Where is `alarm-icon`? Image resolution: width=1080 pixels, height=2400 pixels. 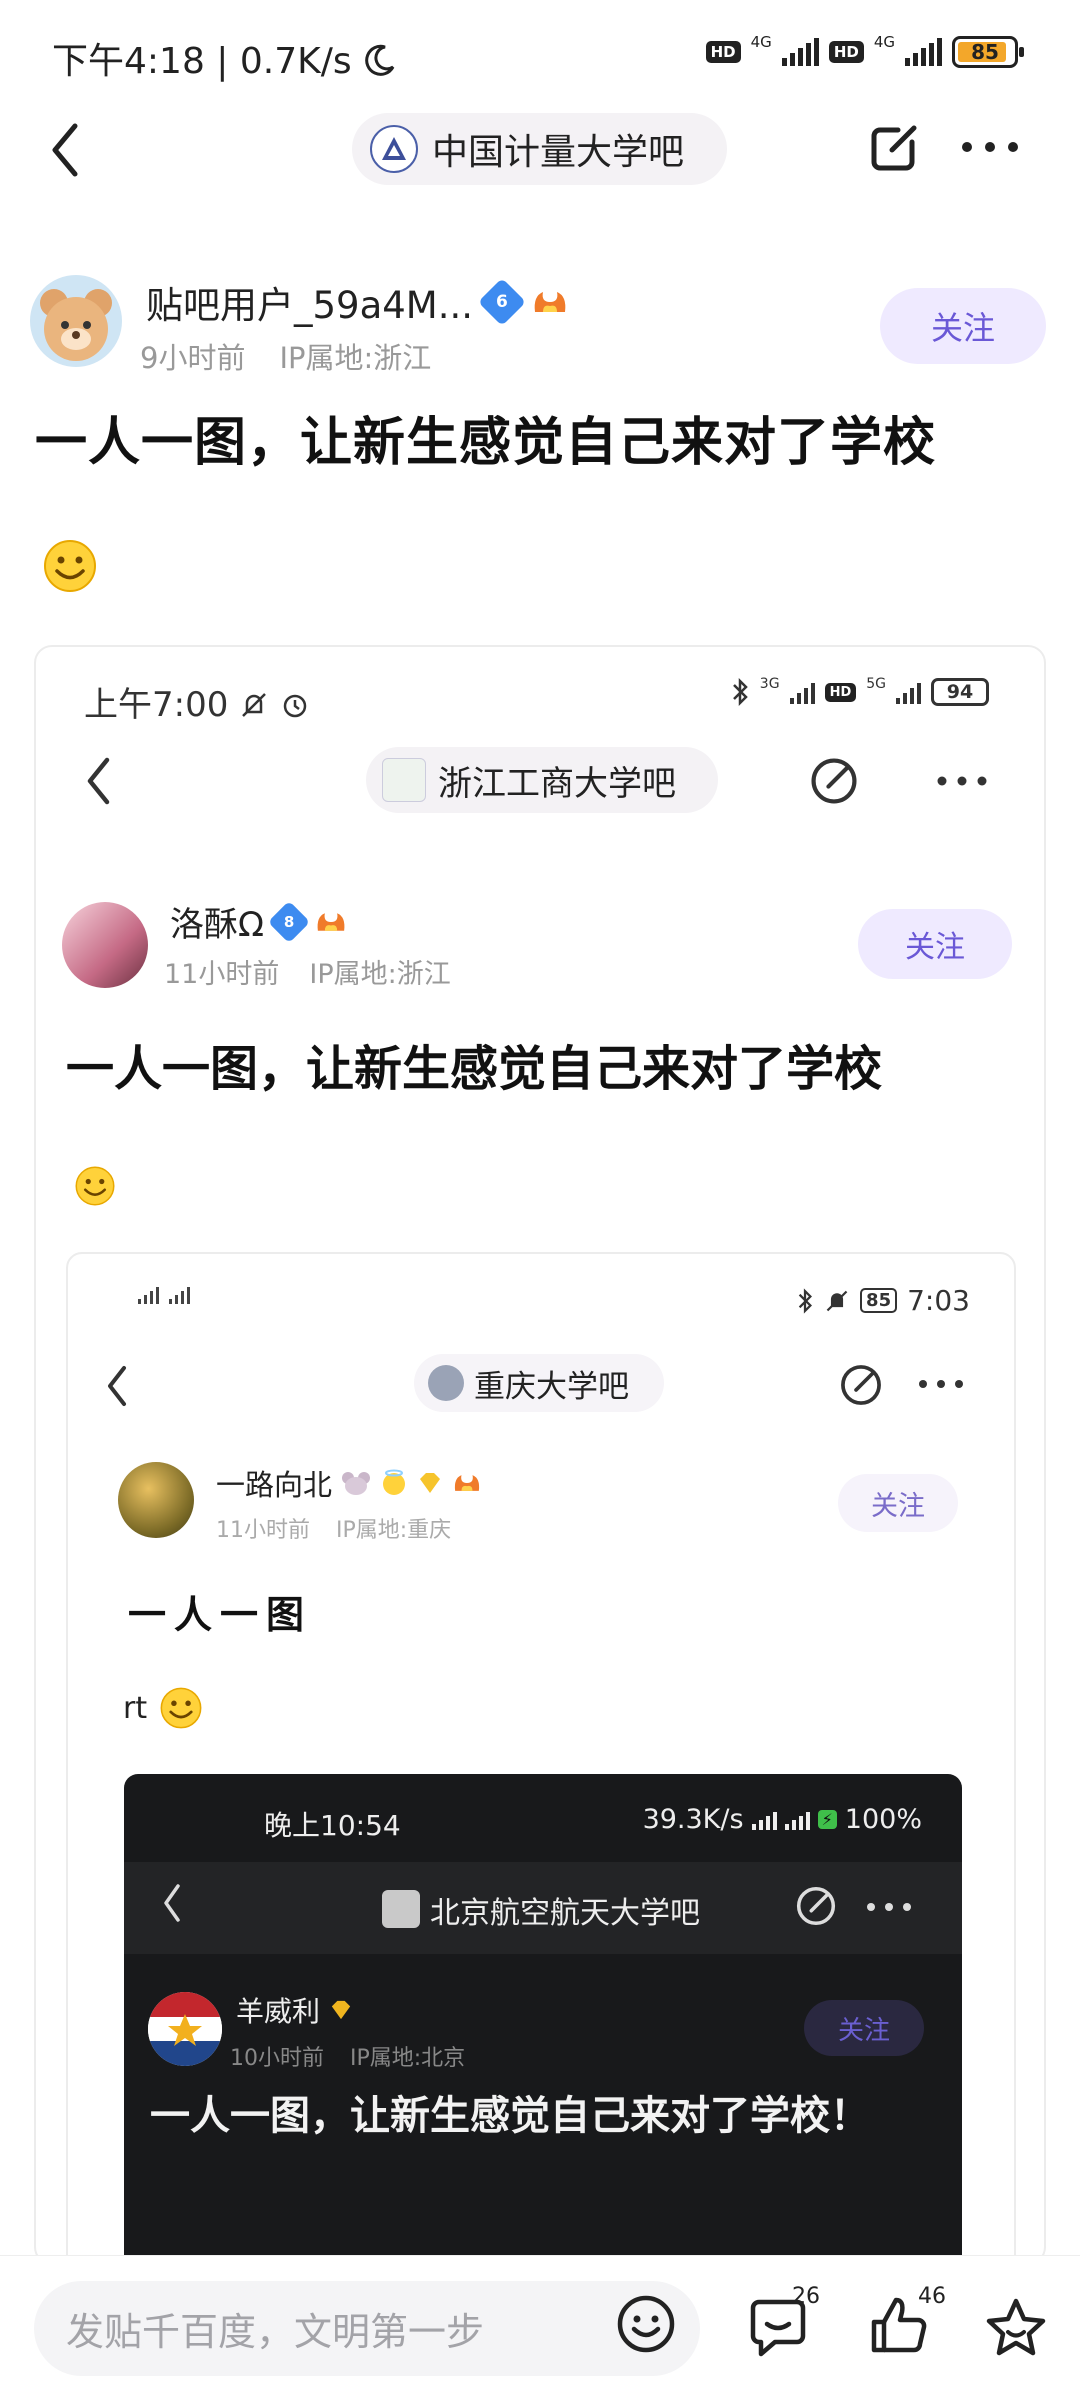 alarm-icon is located at coordinates (295, 706).